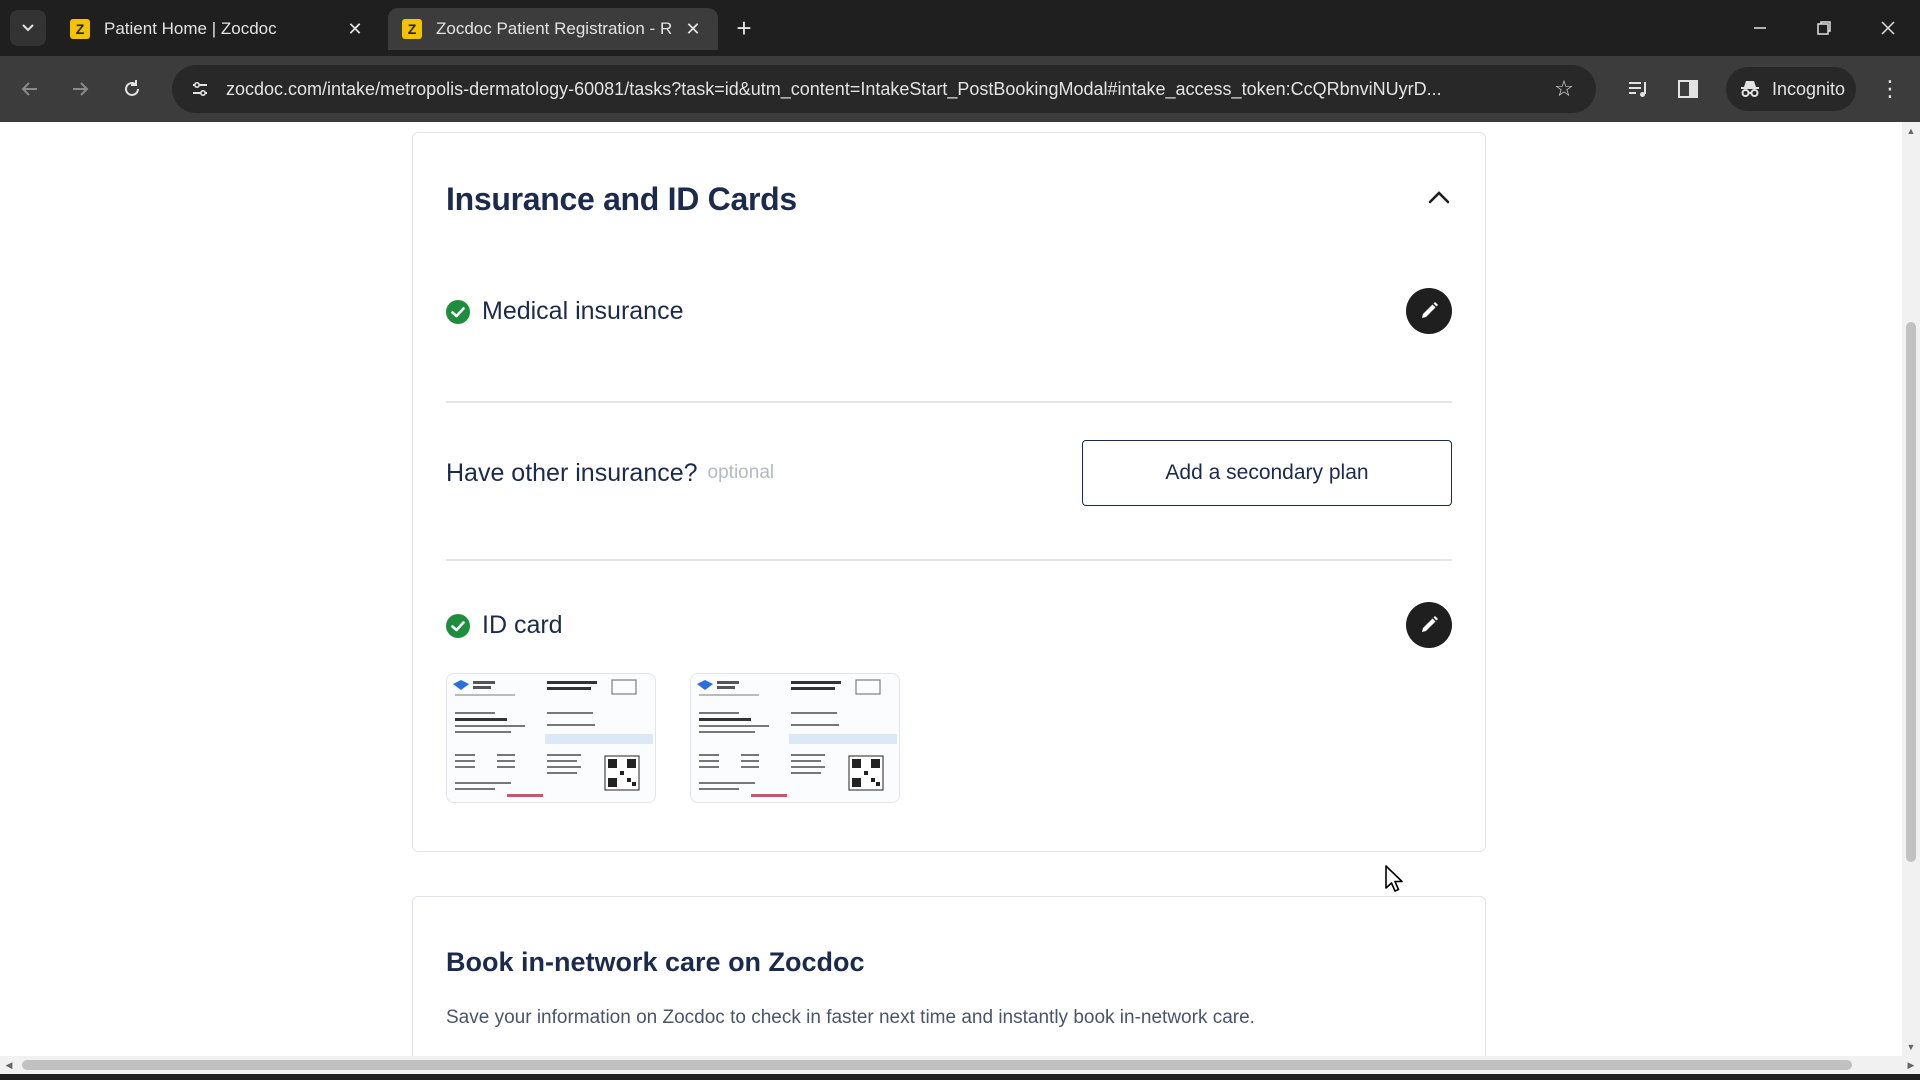 This screenshot has width=1920, height=1080. What do you see at coordinates (949, 625) in the screenshot?
I see `id-card-row: ID card` at bounding box center [949, 625].